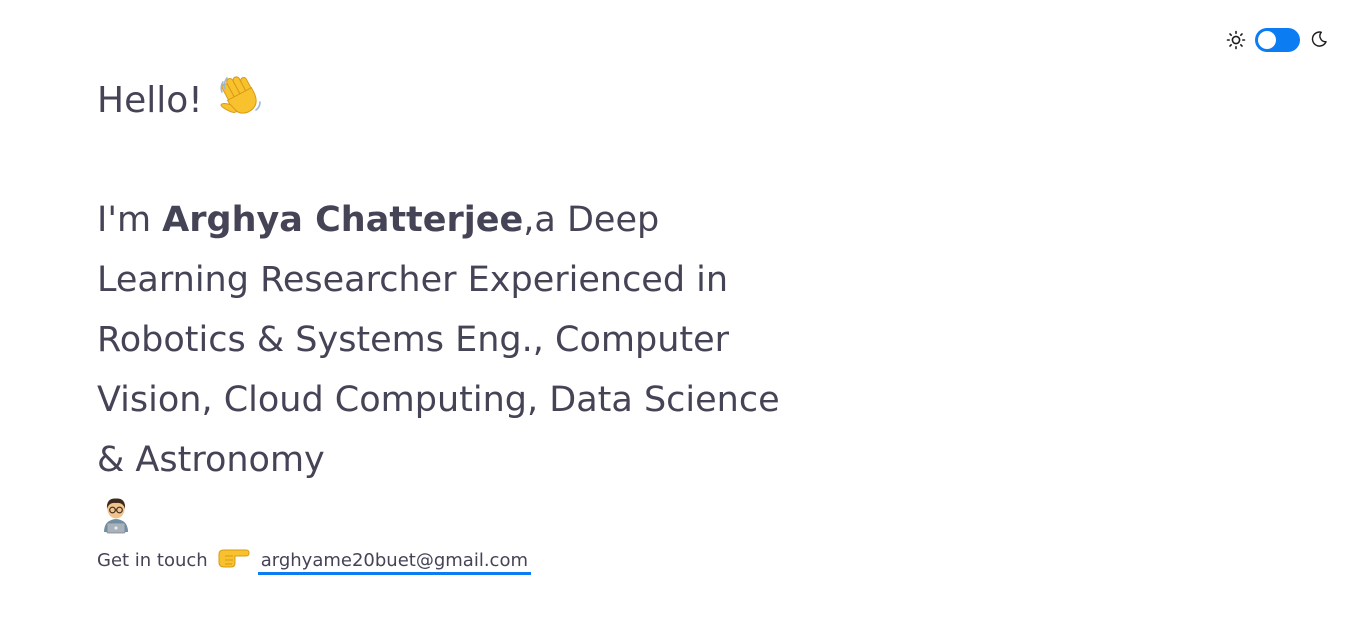 Image resolution: width=1354 pixels, height=640 pixels. Describe the element at coordinates (116, 516) in the screenshot. I see `technologist-icon` at that location.